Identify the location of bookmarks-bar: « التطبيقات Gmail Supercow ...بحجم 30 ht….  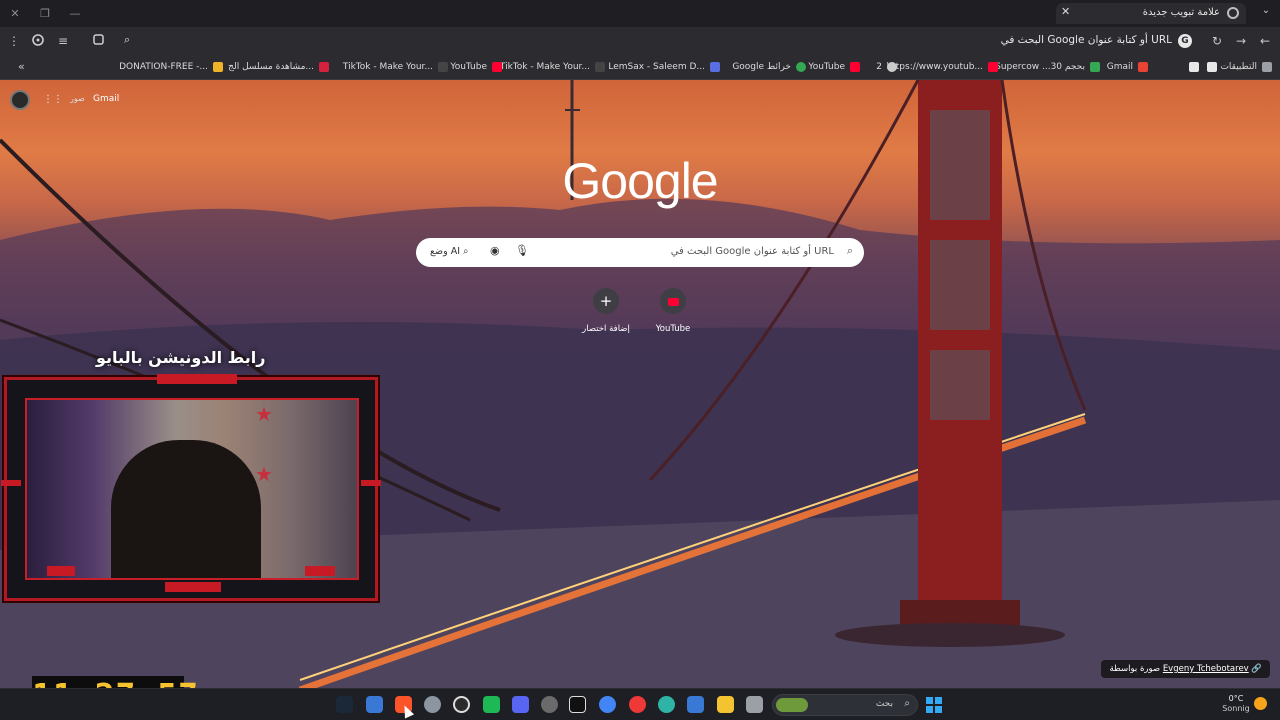
(640, 67).